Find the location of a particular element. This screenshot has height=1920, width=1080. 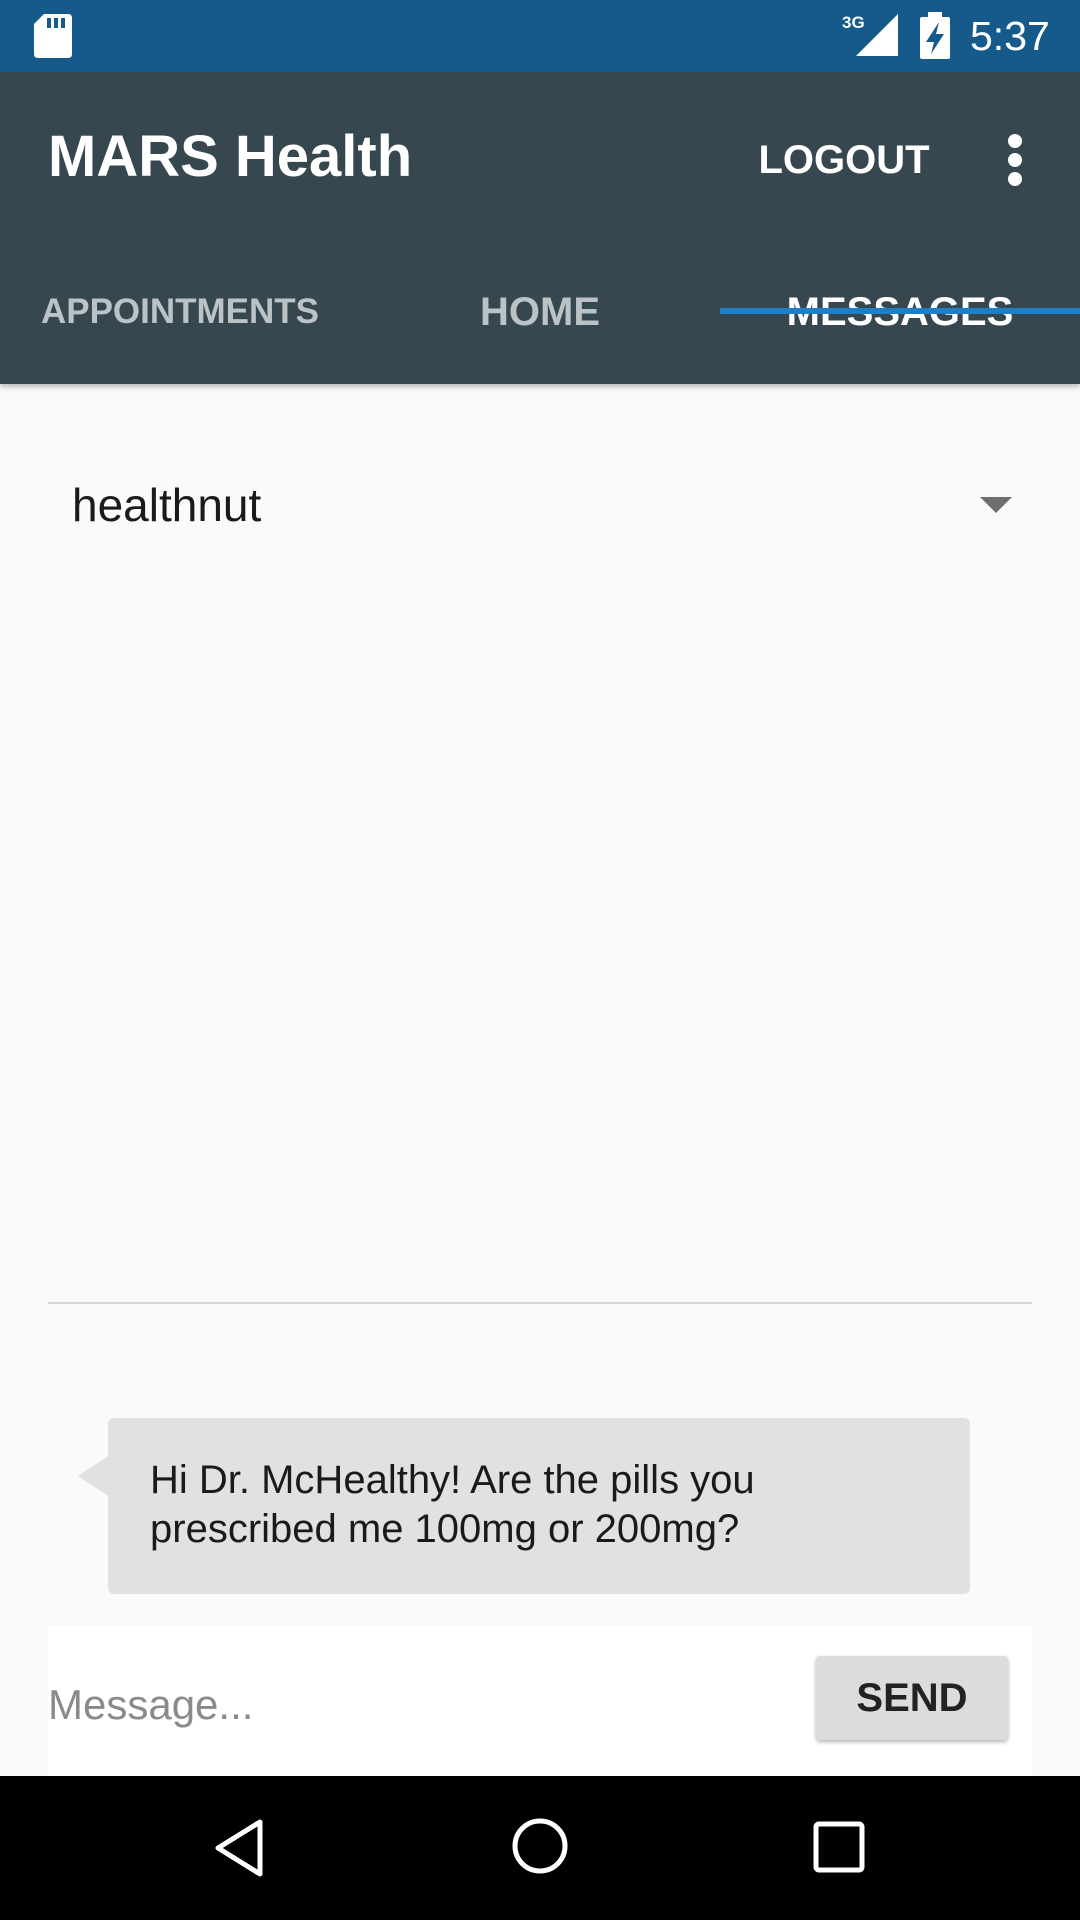

app-title: MARS Health is located at coordinates (230, 156).